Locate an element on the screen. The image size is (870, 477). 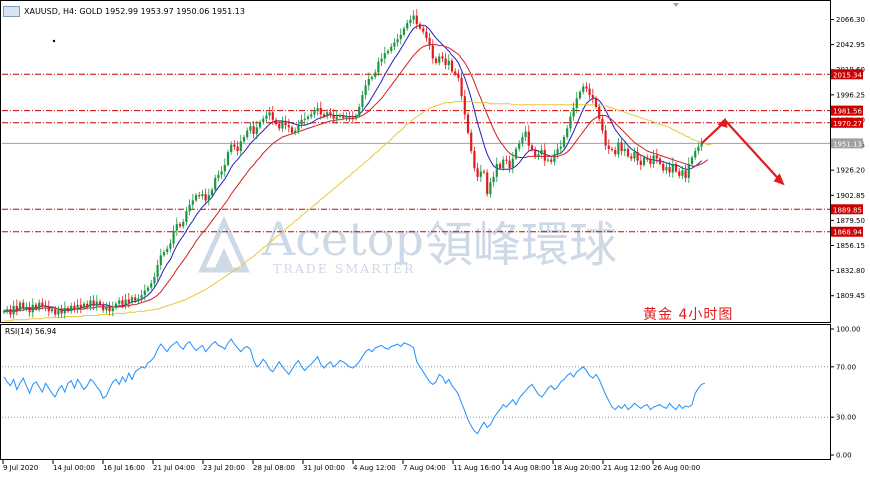
level-tag-label: 1868.94 is located at coordinates (847, 233).